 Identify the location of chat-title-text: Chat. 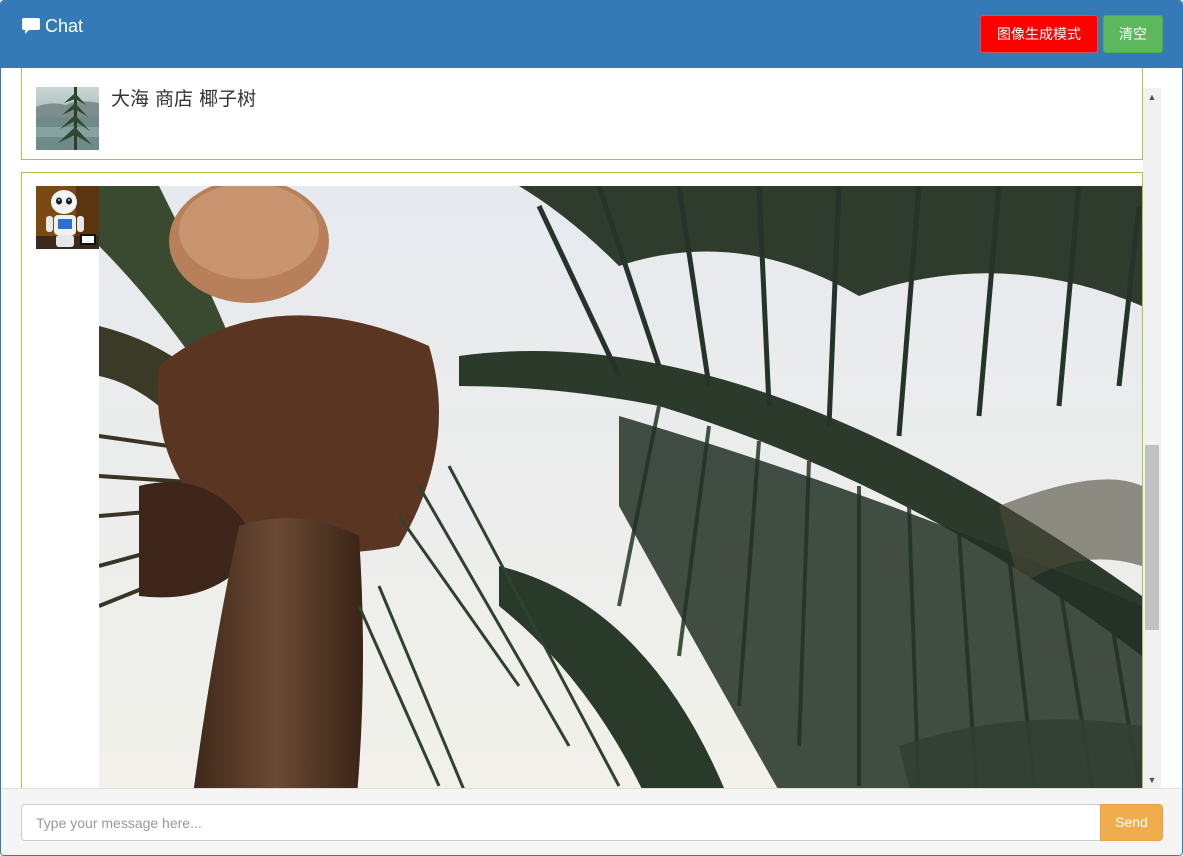
(64, 26).